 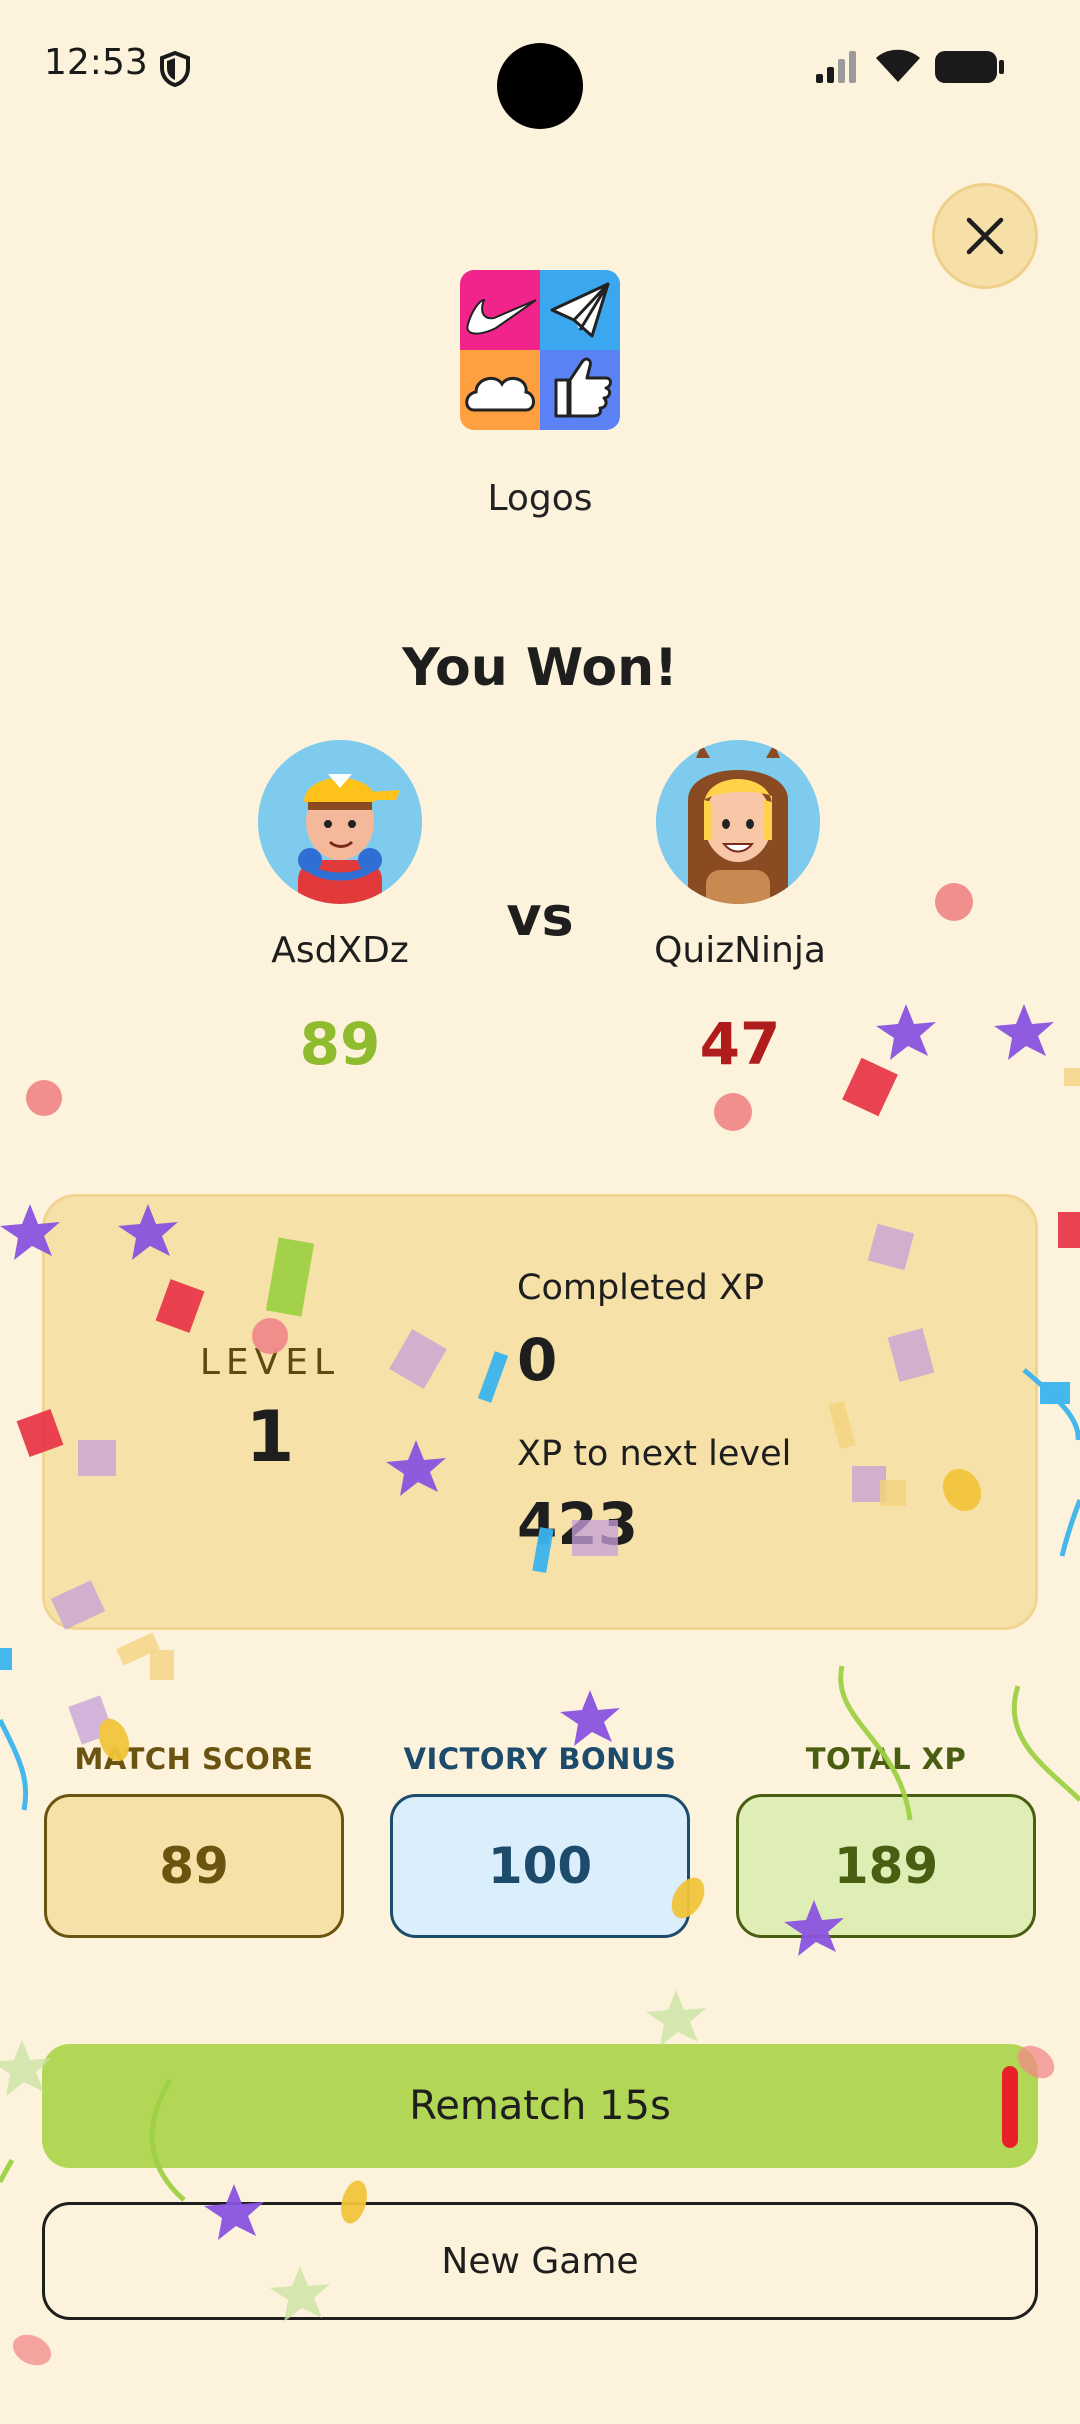 What do you see at coordinates (540, 350) in the screenshot?
I see `category-icon` at bounding box center [540, 350].